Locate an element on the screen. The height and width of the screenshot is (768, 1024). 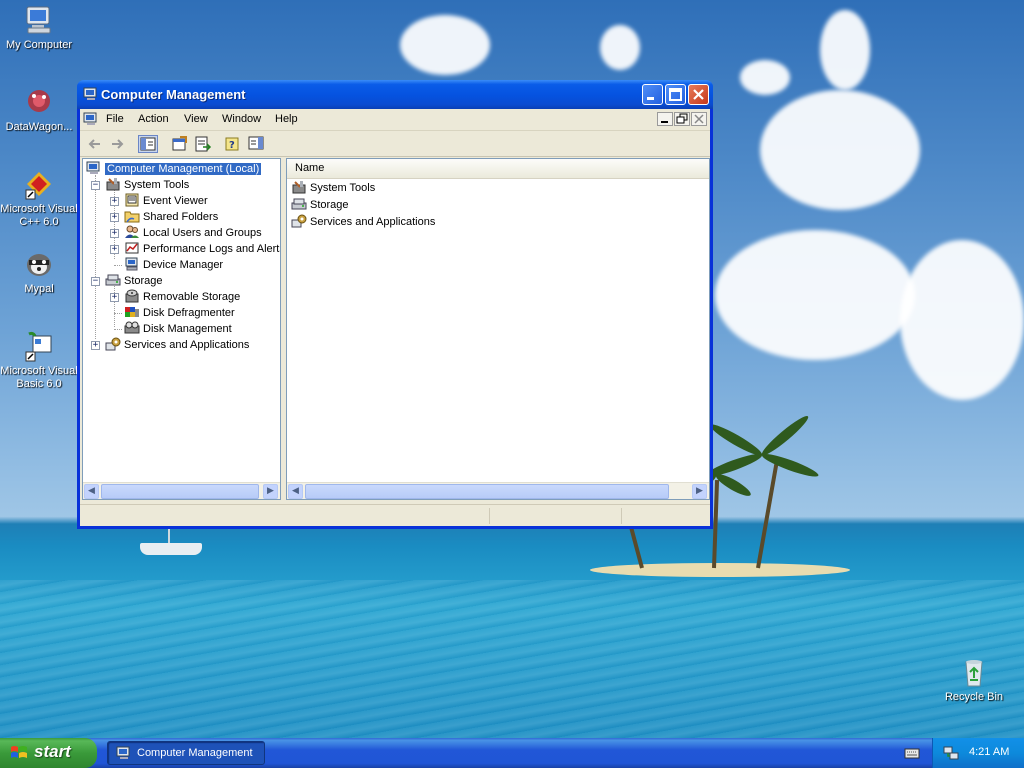
list-item: System Tools is located at coordinates (333, 188).